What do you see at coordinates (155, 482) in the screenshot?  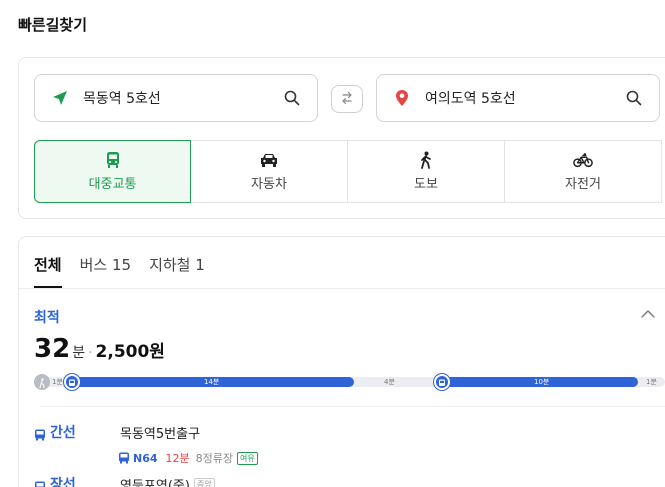 I see `leg-stop-name: 영등포역(중)` at bounding box center [155, 482].